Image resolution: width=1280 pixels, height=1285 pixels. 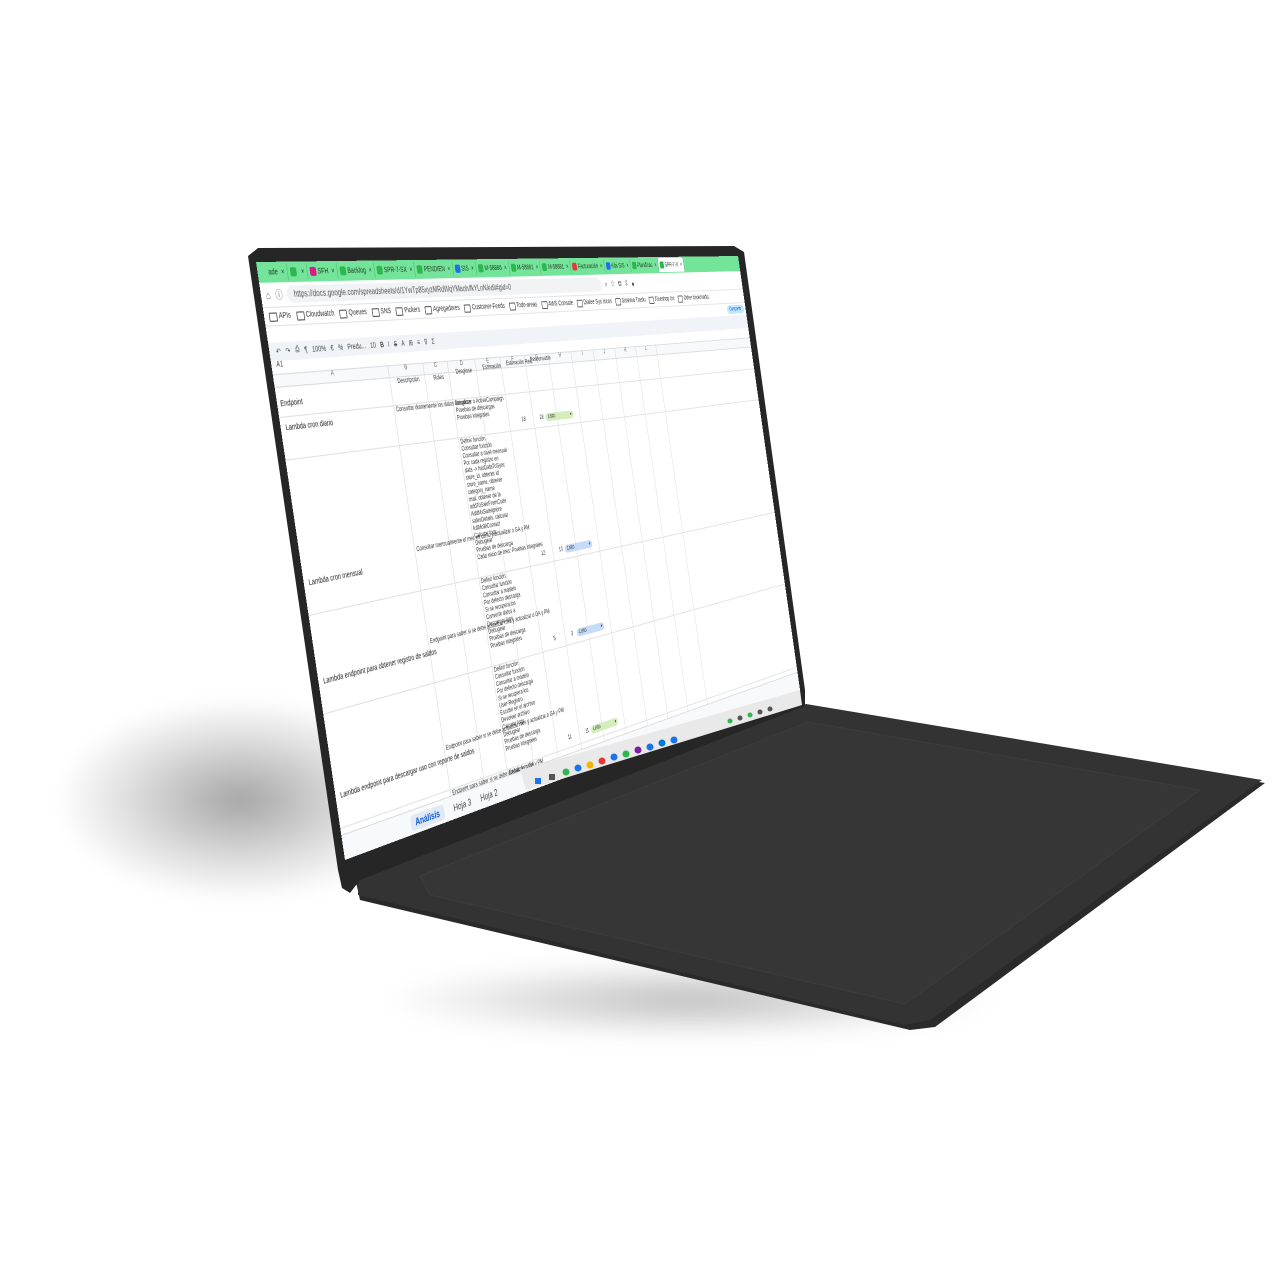 What do you see at coordinates (434, 269) in the screenshot?
I see `browser-tab: PENDIEN ×` at bounding box center [434, 269].